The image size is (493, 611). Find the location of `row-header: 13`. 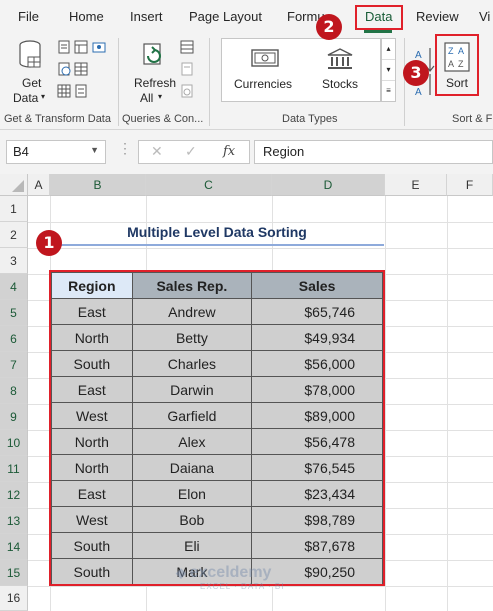

row-header: 13 is located at coordinates (14, 521).